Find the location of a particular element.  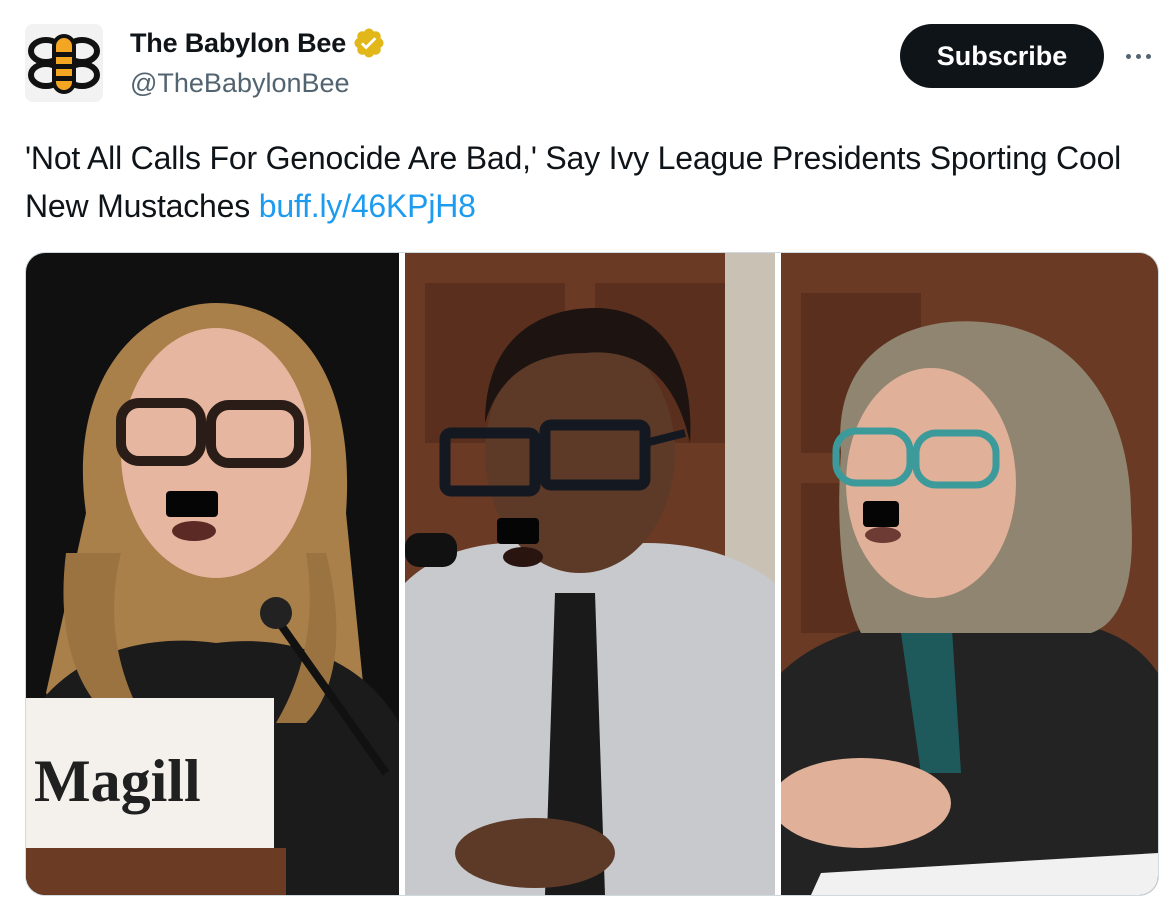

account-name-row: The Babylon Bee is located at coordinates (258, 43).